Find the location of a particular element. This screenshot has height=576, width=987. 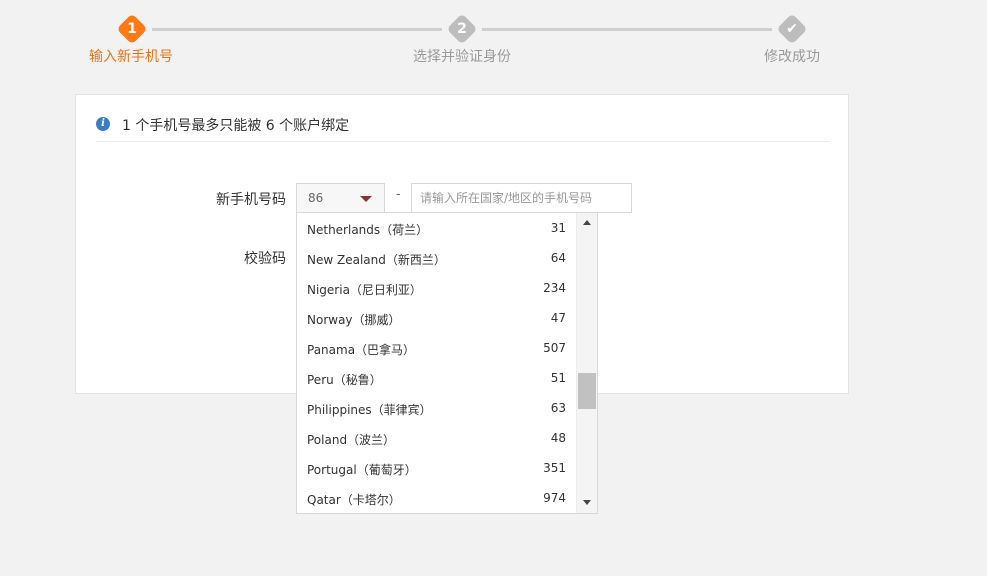

verification-code-label: 校验码 is located at coordinates (265, 259).